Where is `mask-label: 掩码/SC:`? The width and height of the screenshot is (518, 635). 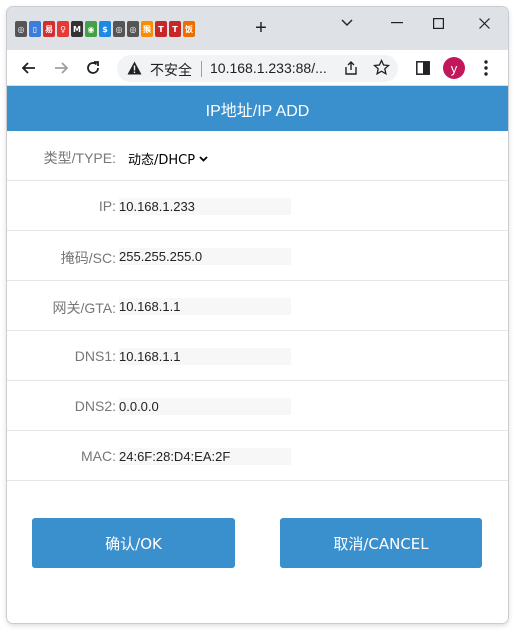 mask-label: 掩码/SC: is located at coordinates (88, 258).